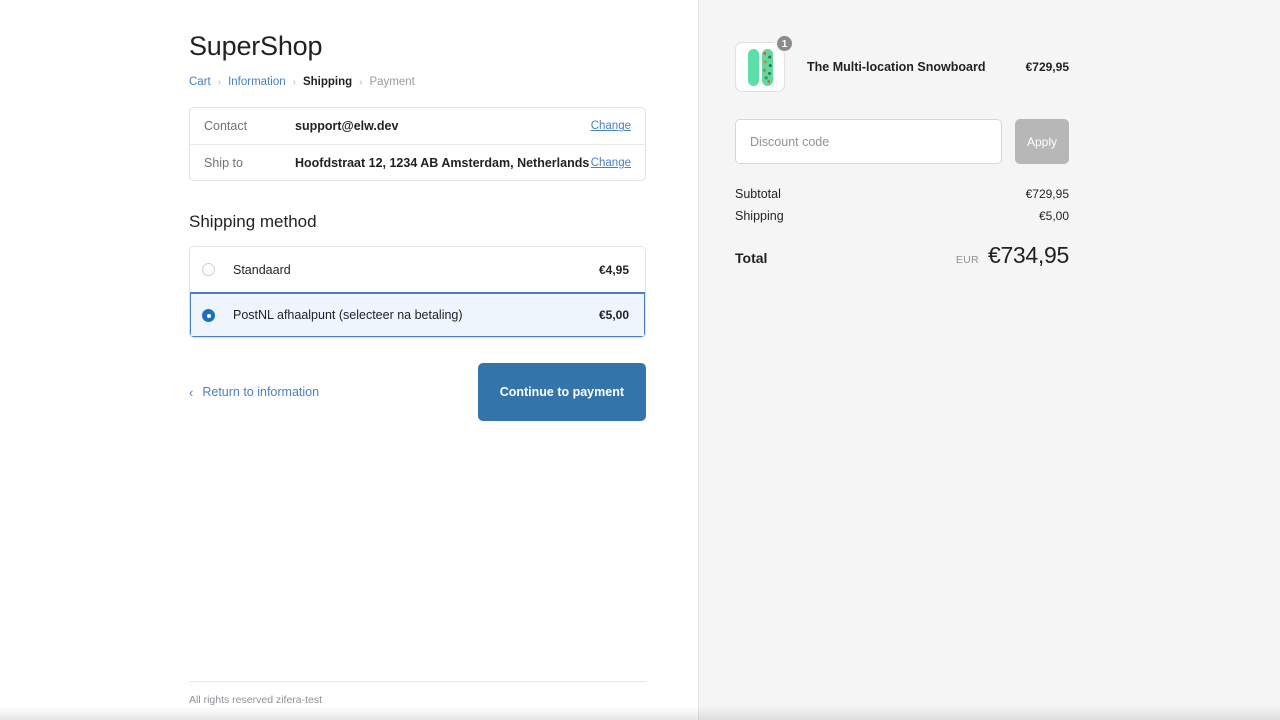 Image resolution: width=1280 pixels, height=720 pixels. Describe the element at coordinates (611, 163) in the screenshot. I see `change-address-link: Change` at that location.